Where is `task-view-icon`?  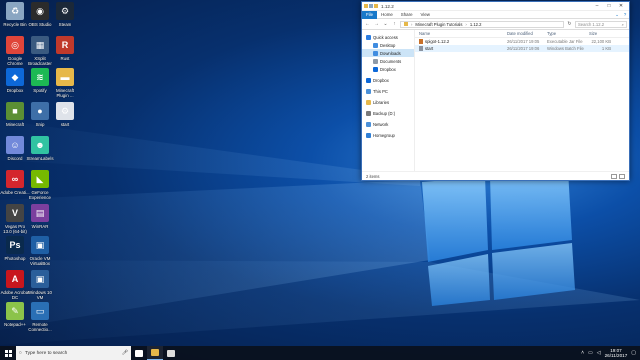
task-view-icon is located at coordinates (139, 353).